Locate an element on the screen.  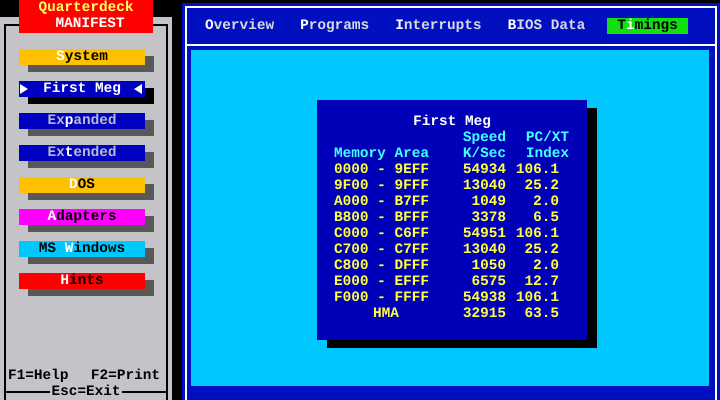
menu-item: Hints is located at coordinates (82, 281).